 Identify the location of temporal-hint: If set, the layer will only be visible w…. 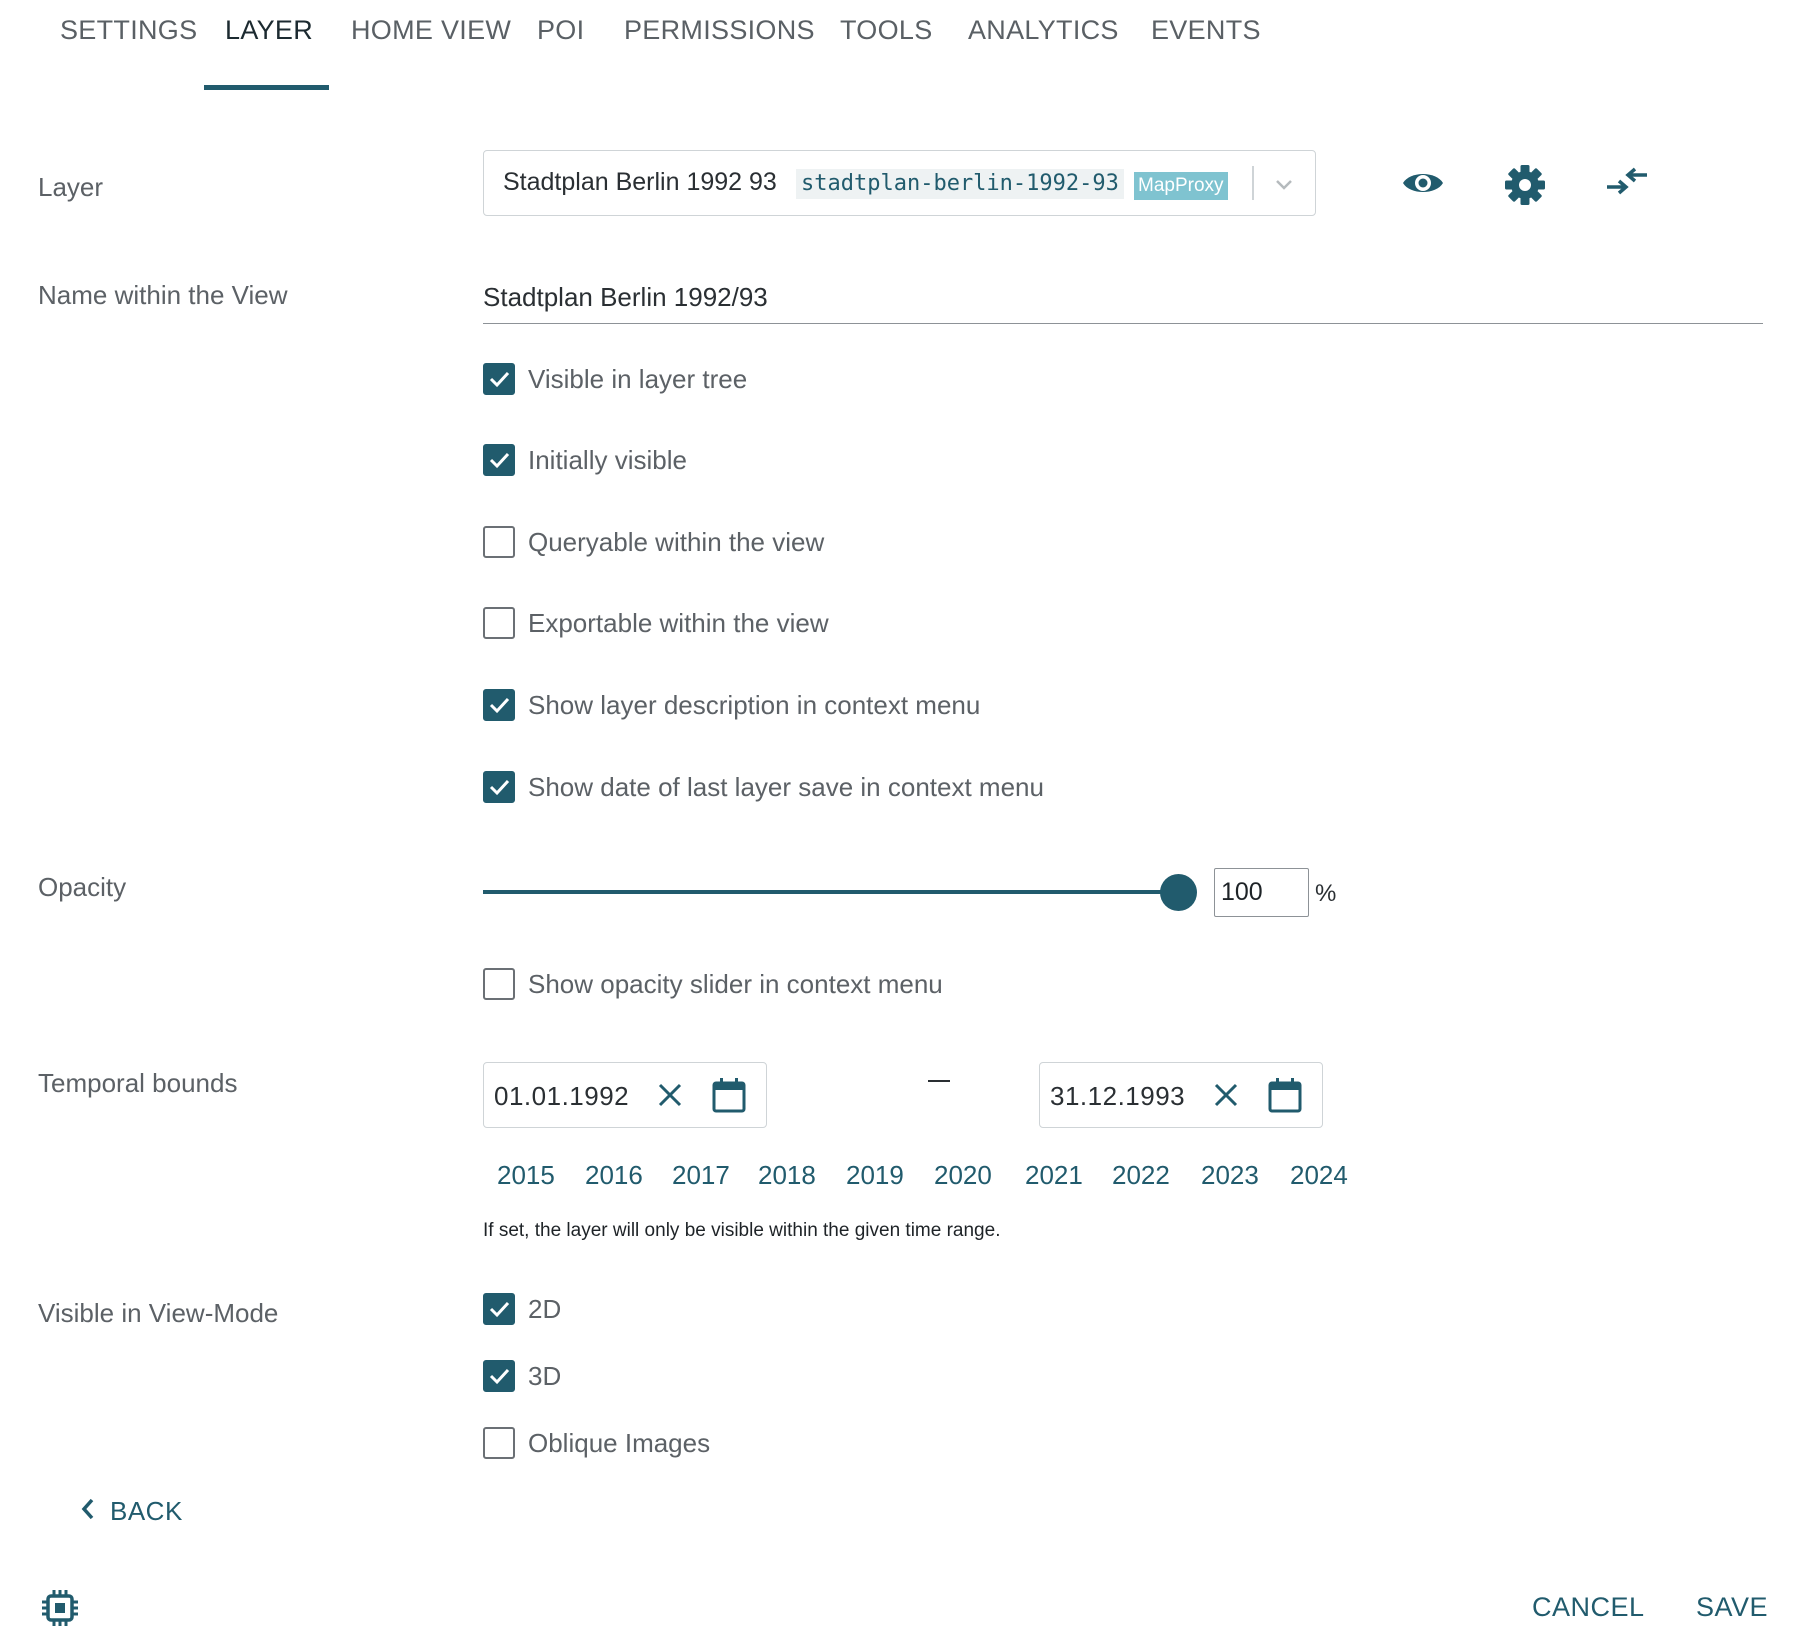
(742, 1230).